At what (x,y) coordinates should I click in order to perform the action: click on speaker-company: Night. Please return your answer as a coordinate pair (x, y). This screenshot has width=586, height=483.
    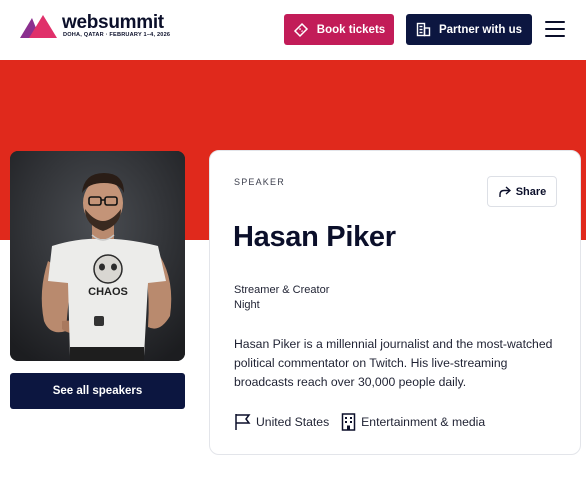
    Looking at the image, I should click on (247, 305).